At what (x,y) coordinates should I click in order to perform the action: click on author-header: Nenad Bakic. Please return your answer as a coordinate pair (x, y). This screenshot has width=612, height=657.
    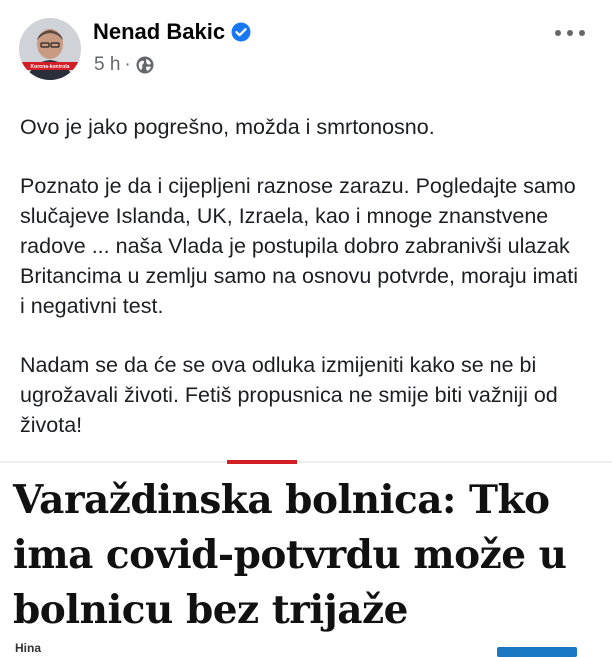
    Looking at the image, I should click on (172, 32).